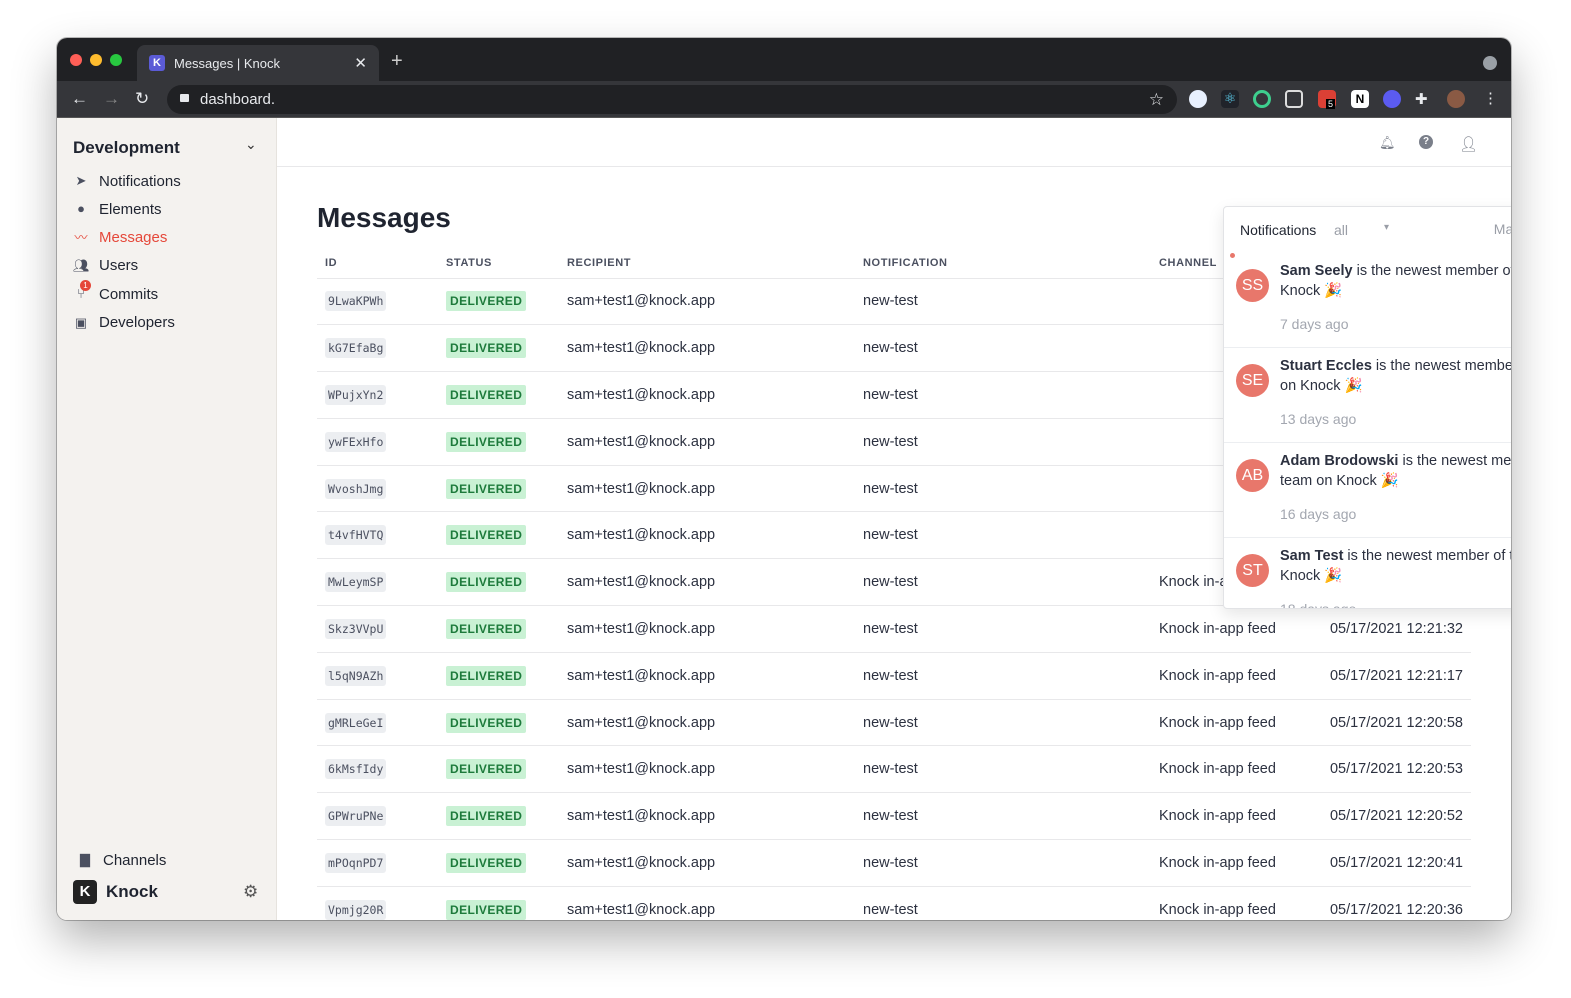 Image resolution: width=1571 pixels, height=998 pixels. What do you see at coordinates (356, 675) in the screenshot?
I see `message-id: l5qN9AZh` at bounding box center [356, 675].